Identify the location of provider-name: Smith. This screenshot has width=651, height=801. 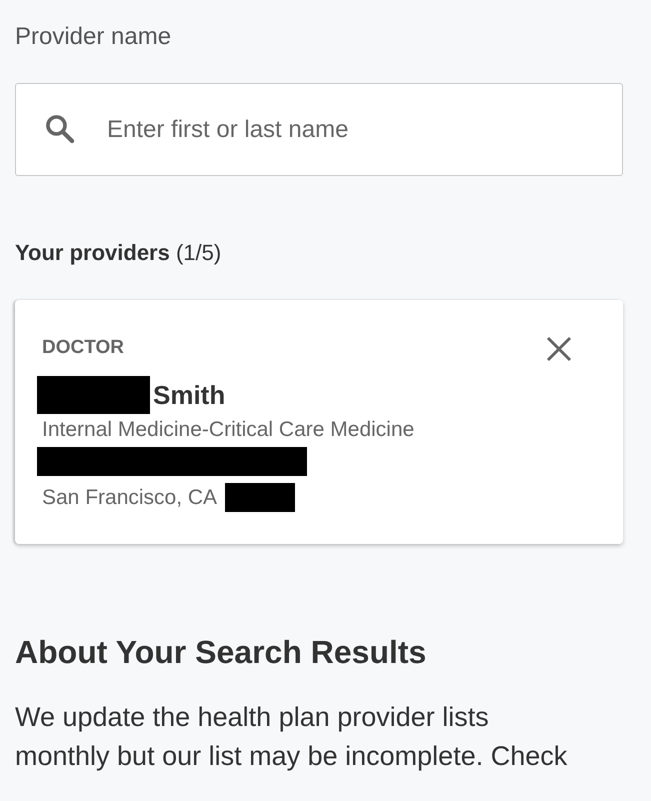
(189, 395).